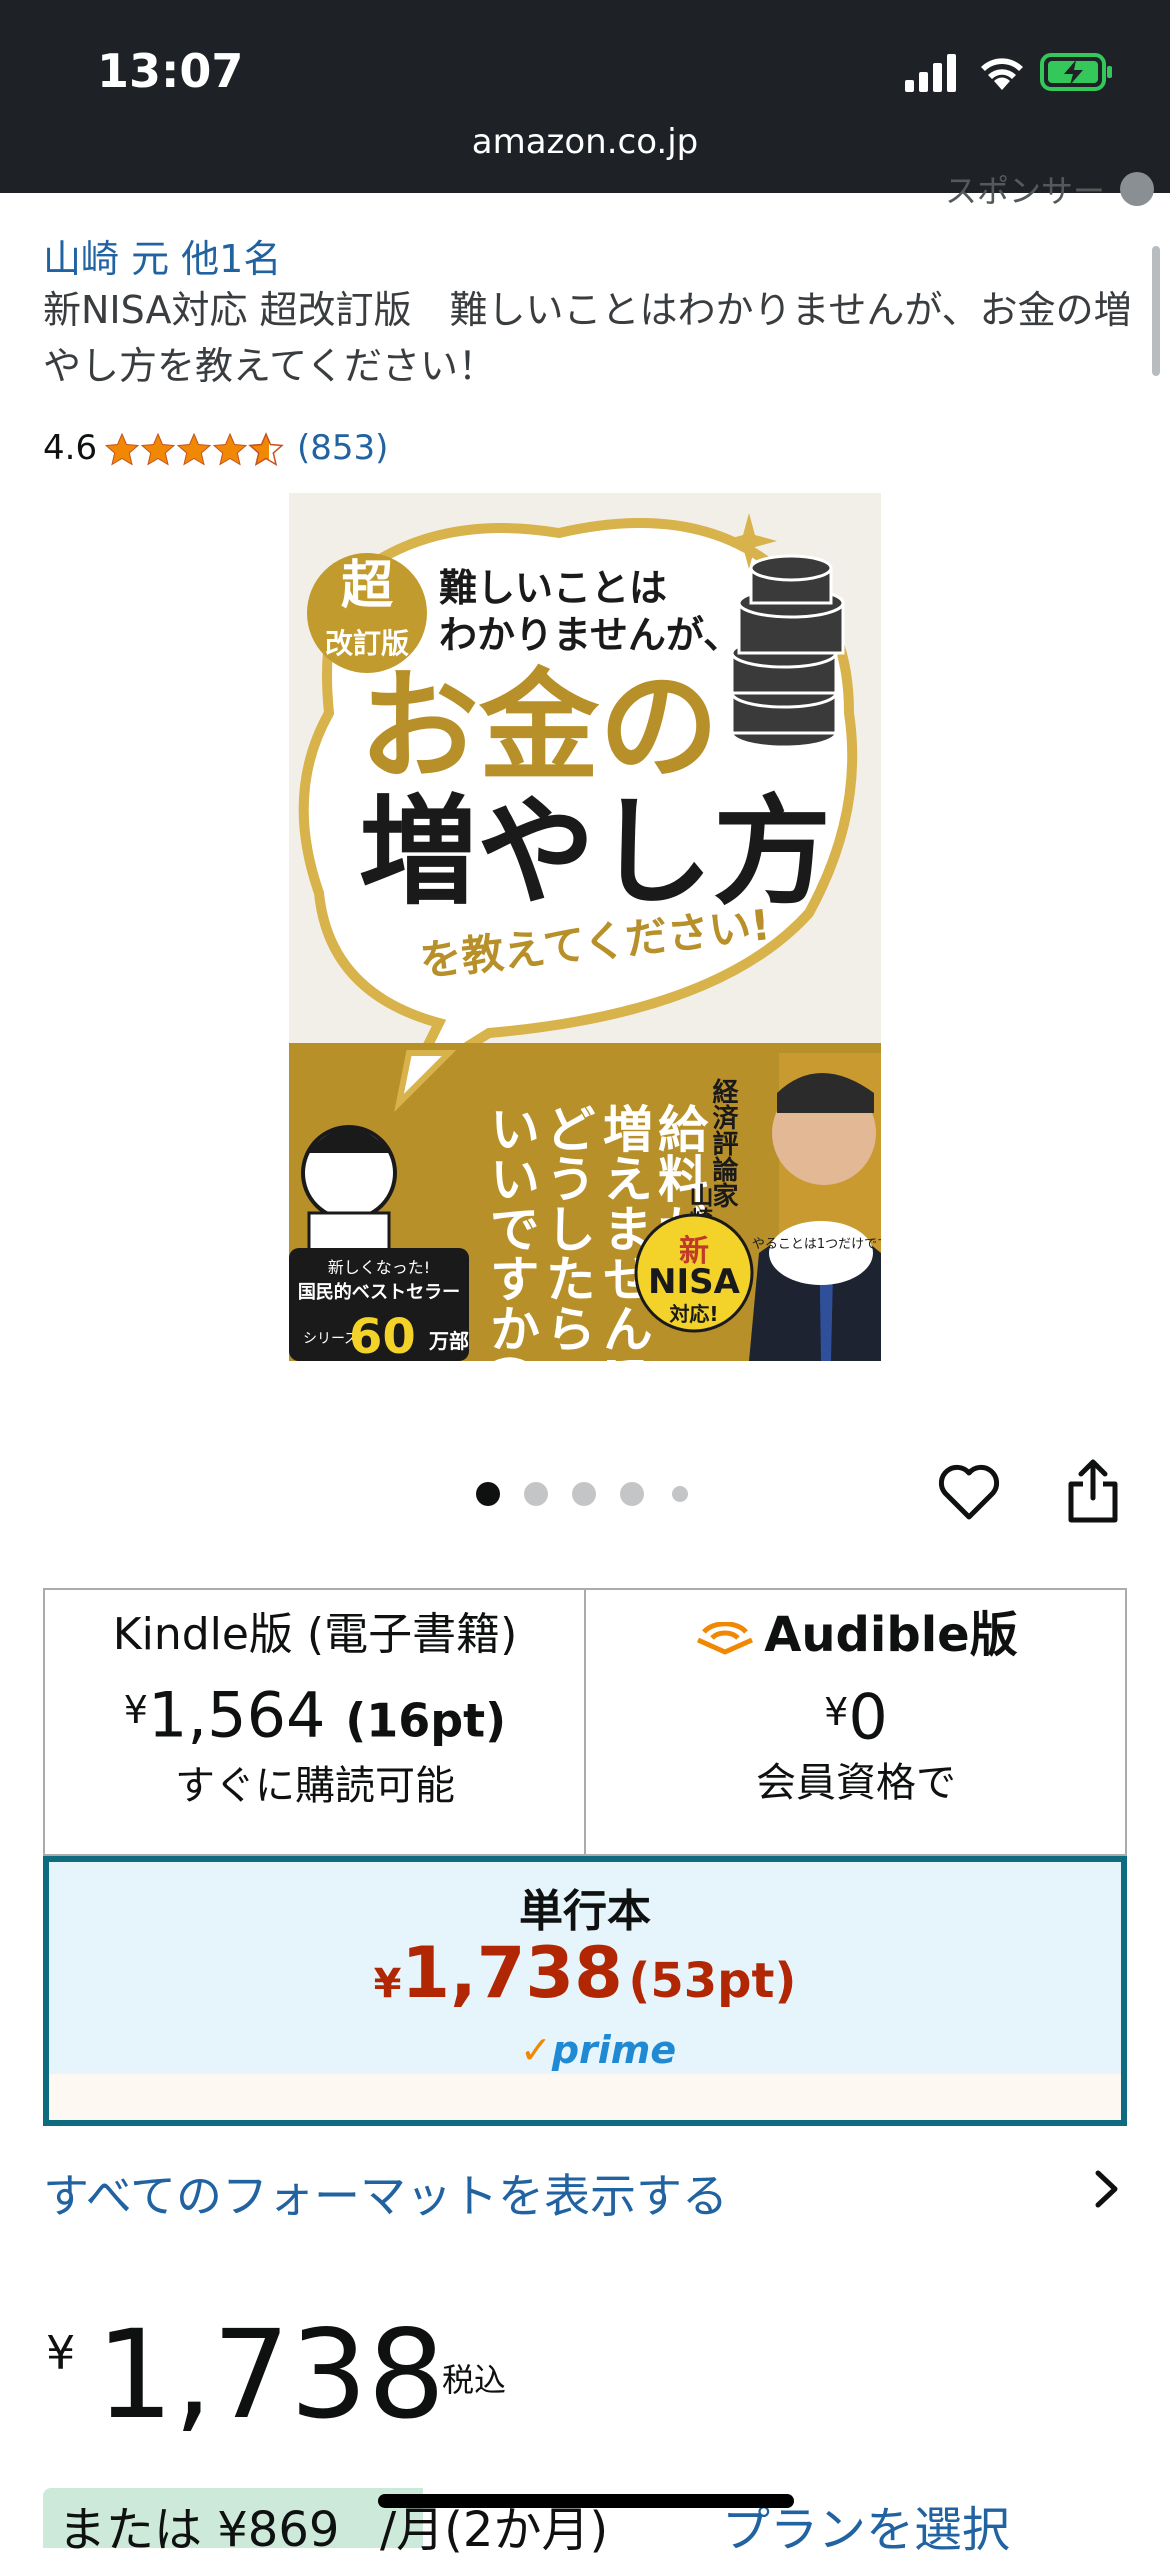  Describe the element at coordinates (1025, 191) in the screenshot. I see `sponsored-label: スポンサー` at that location.